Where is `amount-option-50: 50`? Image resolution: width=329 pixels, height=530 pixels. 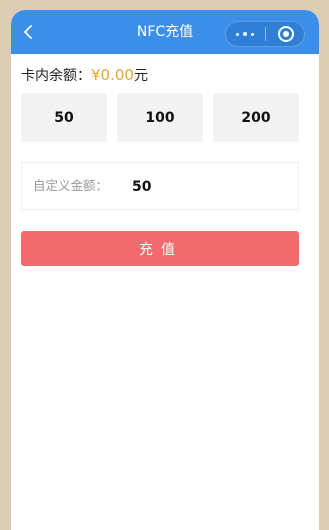
amount-option-50: 50 is located at coordinates (64, 117).